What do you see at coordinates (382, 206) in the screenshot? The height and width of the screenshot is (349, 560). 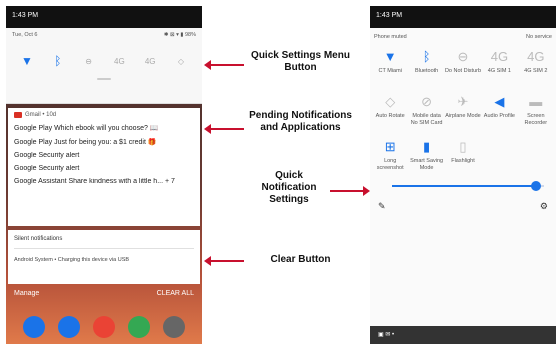 I see `edit-icon: ✎` at bounding box center [382, 206].